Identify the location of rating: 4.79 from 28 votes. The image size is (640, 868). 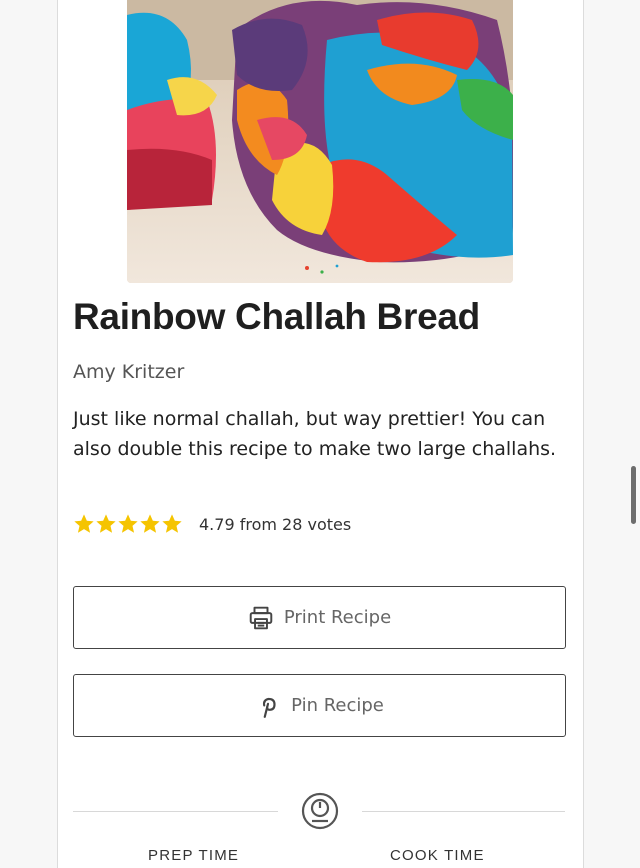
(212, 524).